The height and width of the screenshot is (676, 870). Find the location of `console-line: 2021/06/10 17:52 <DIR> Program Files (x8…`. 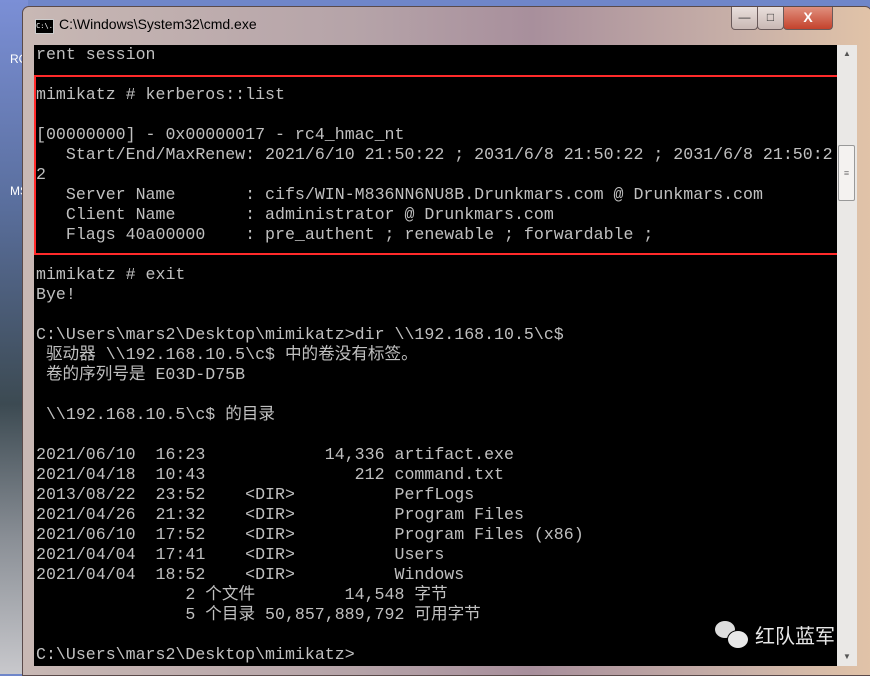

console-line: 2021/06/10 17:52 <DIR> Program Files (x8… is located at coordinates (310, 534).